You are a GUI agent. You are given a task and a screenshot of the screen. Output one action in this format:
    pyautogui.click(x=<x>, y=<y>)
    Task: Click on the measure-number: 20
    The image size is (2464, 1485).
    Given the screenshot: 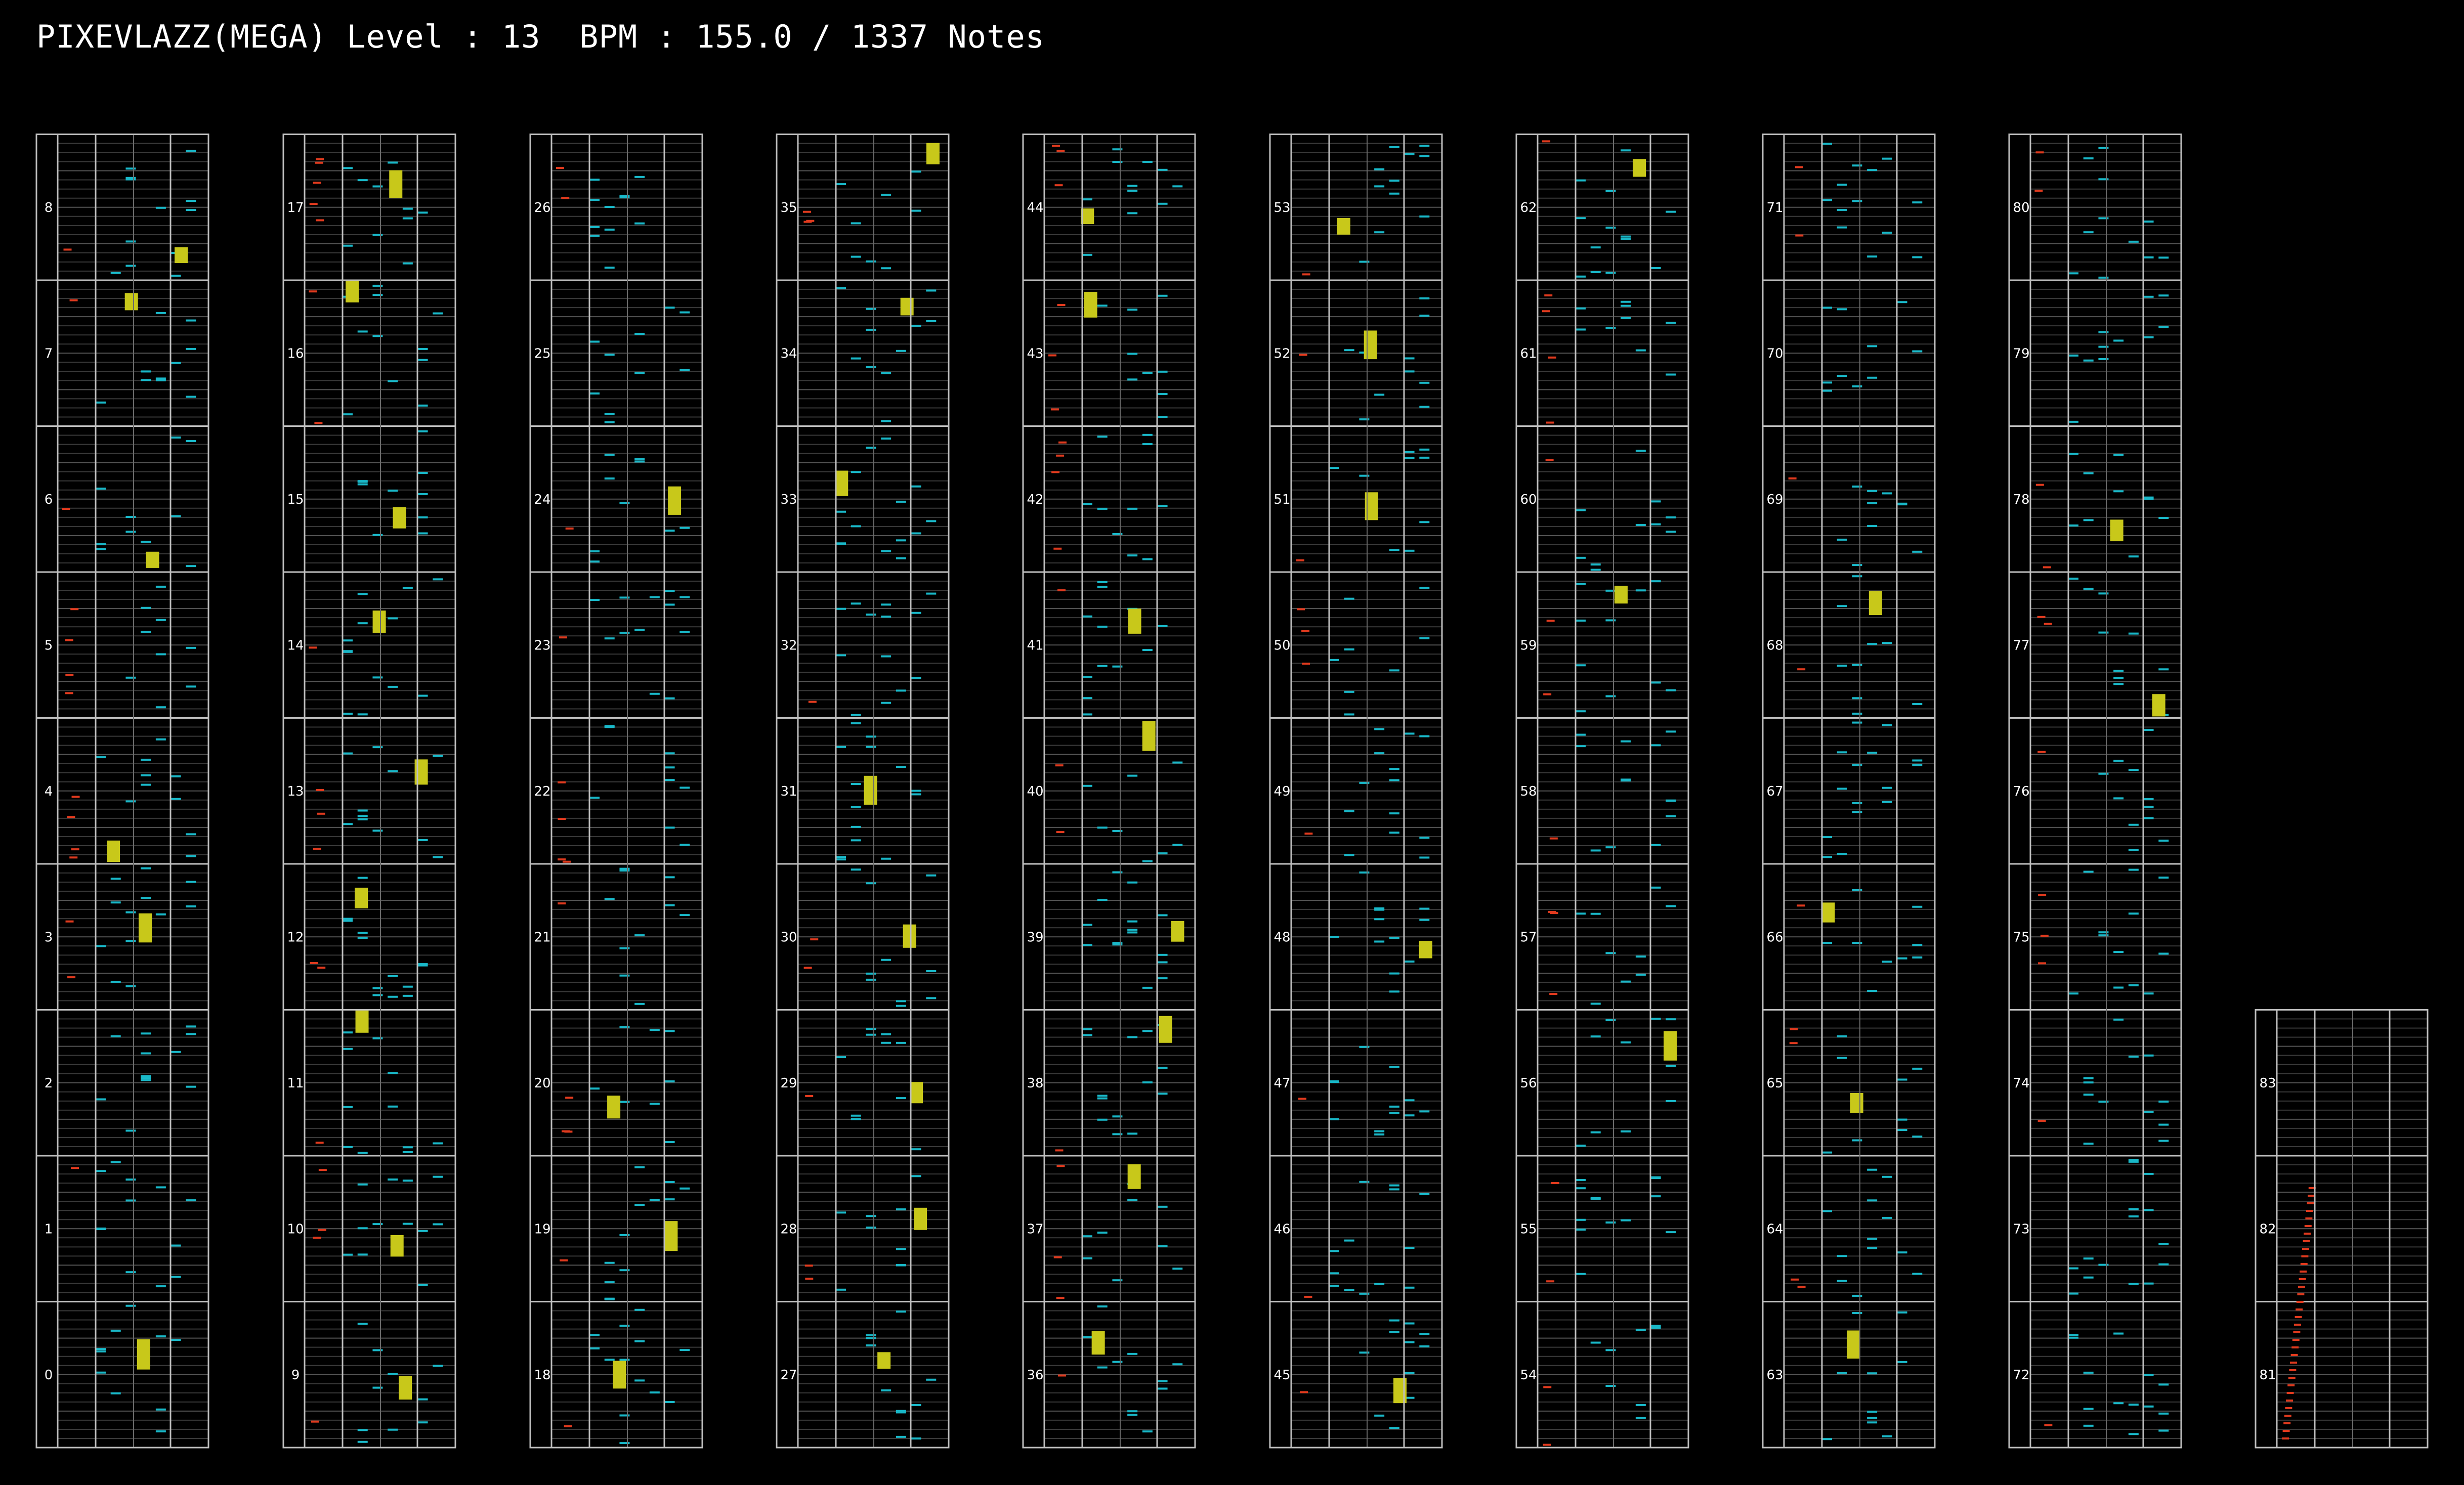 What is the action you would take?
    pyautogui.click(x=542, y=1083)
    